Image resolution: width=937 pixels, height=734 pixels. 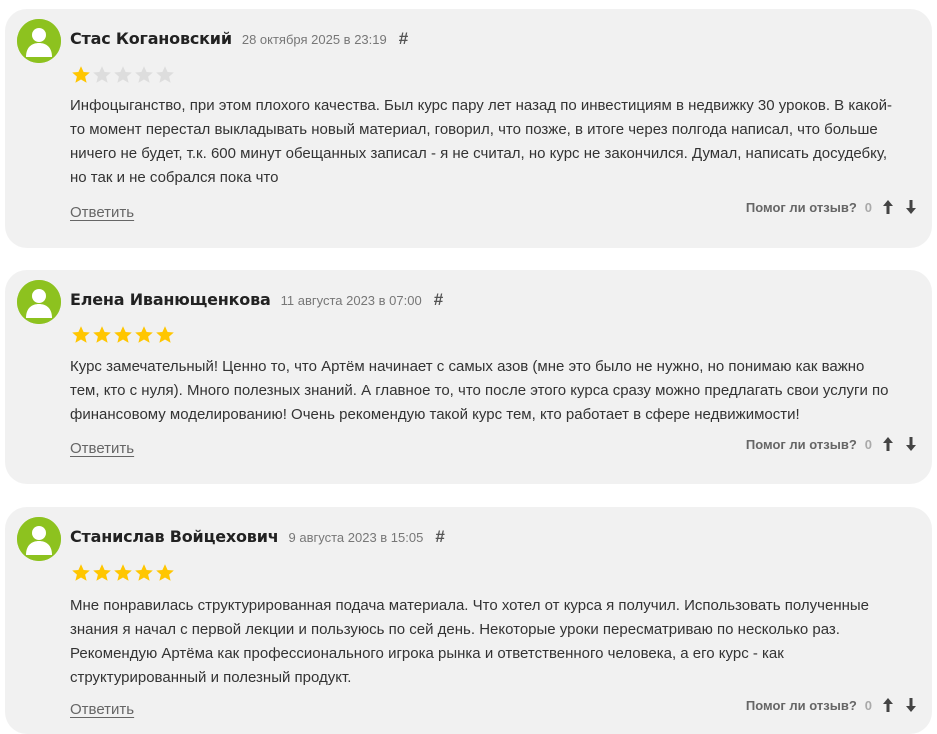 What do you see at coordinates (351, 300) in the screenshot?
I see `review-date: 11 августа 2023 в 07:00` at bounding box center [351, 300].